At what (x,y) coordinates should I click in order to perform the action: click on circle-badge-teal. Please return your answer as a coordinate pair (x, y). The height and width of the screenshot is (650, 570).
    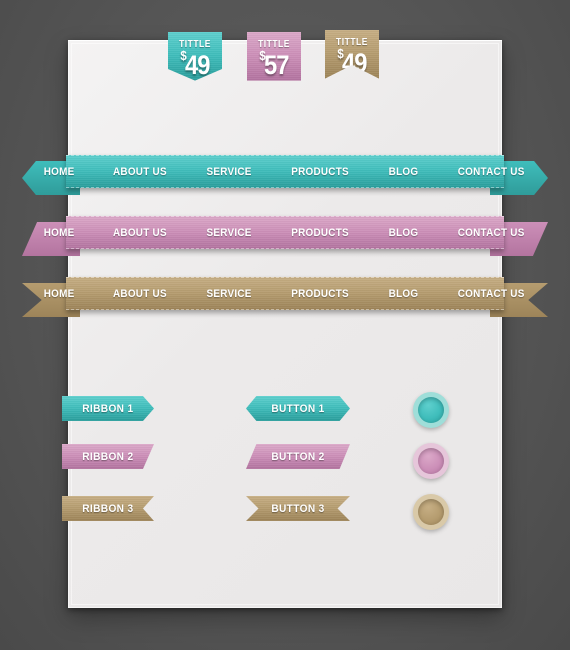
    Looking at the image, I should click on (431, 410).